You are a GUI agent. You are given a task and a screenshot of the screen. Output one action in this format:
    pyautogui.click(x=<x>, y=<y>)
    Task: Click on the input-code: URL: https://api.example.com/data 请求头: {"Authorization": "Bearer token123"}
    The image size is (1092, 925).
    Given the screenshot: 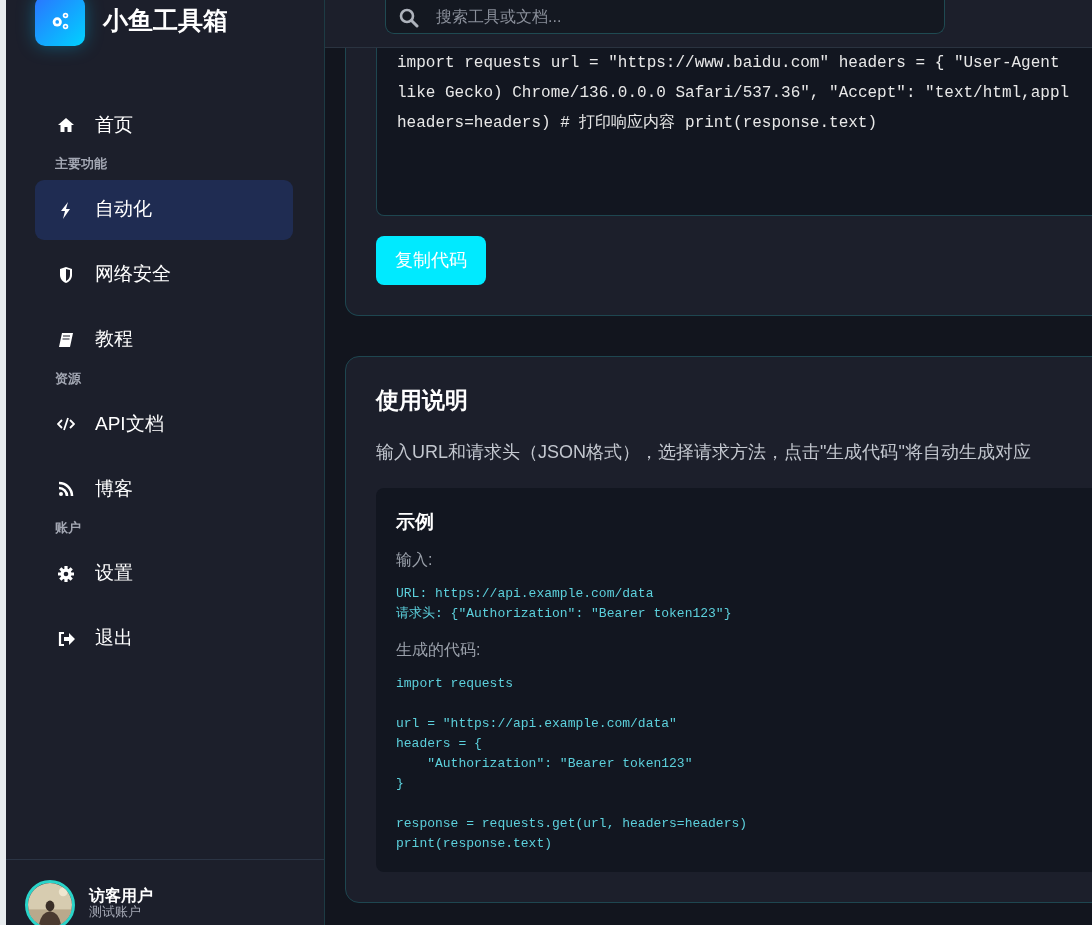 What is the action you would take?
    pyautogui.click(x=564, y=604)
    